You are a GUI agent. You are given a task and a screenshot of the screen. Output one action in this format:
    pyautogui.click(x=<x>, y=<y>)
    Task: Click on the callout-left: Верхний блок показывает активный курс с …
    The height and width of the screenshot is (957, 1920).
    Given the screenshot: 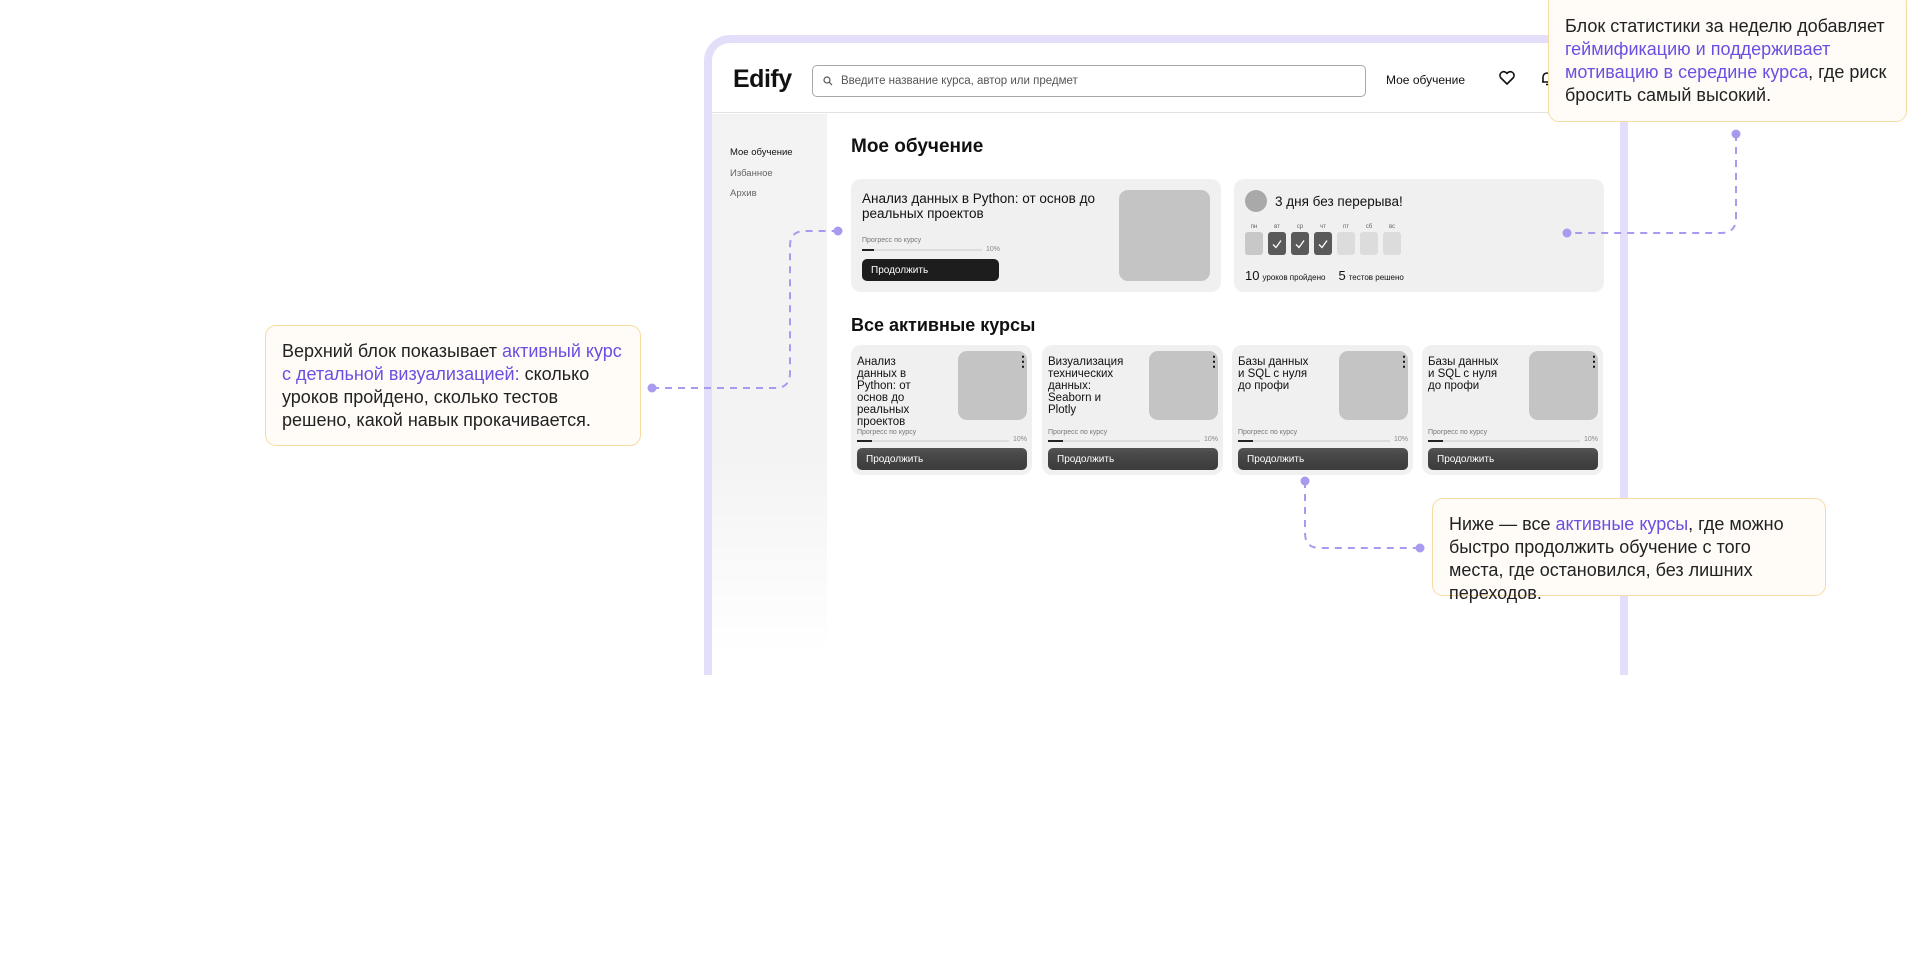 What is the action you would take?
    pyautogui.click(x=453, y=385)
    